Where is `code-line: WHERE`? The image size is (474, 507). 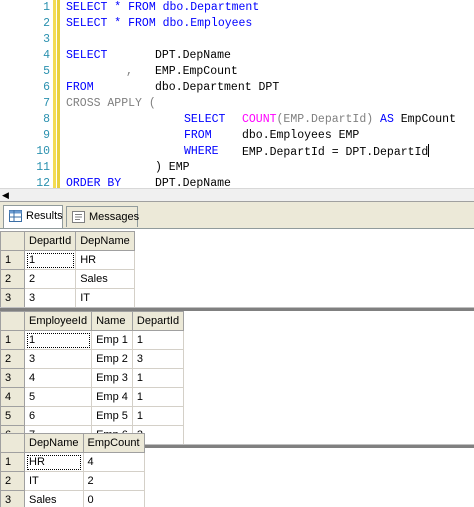 code-line: WHERE is located at coordinates (201, 152).